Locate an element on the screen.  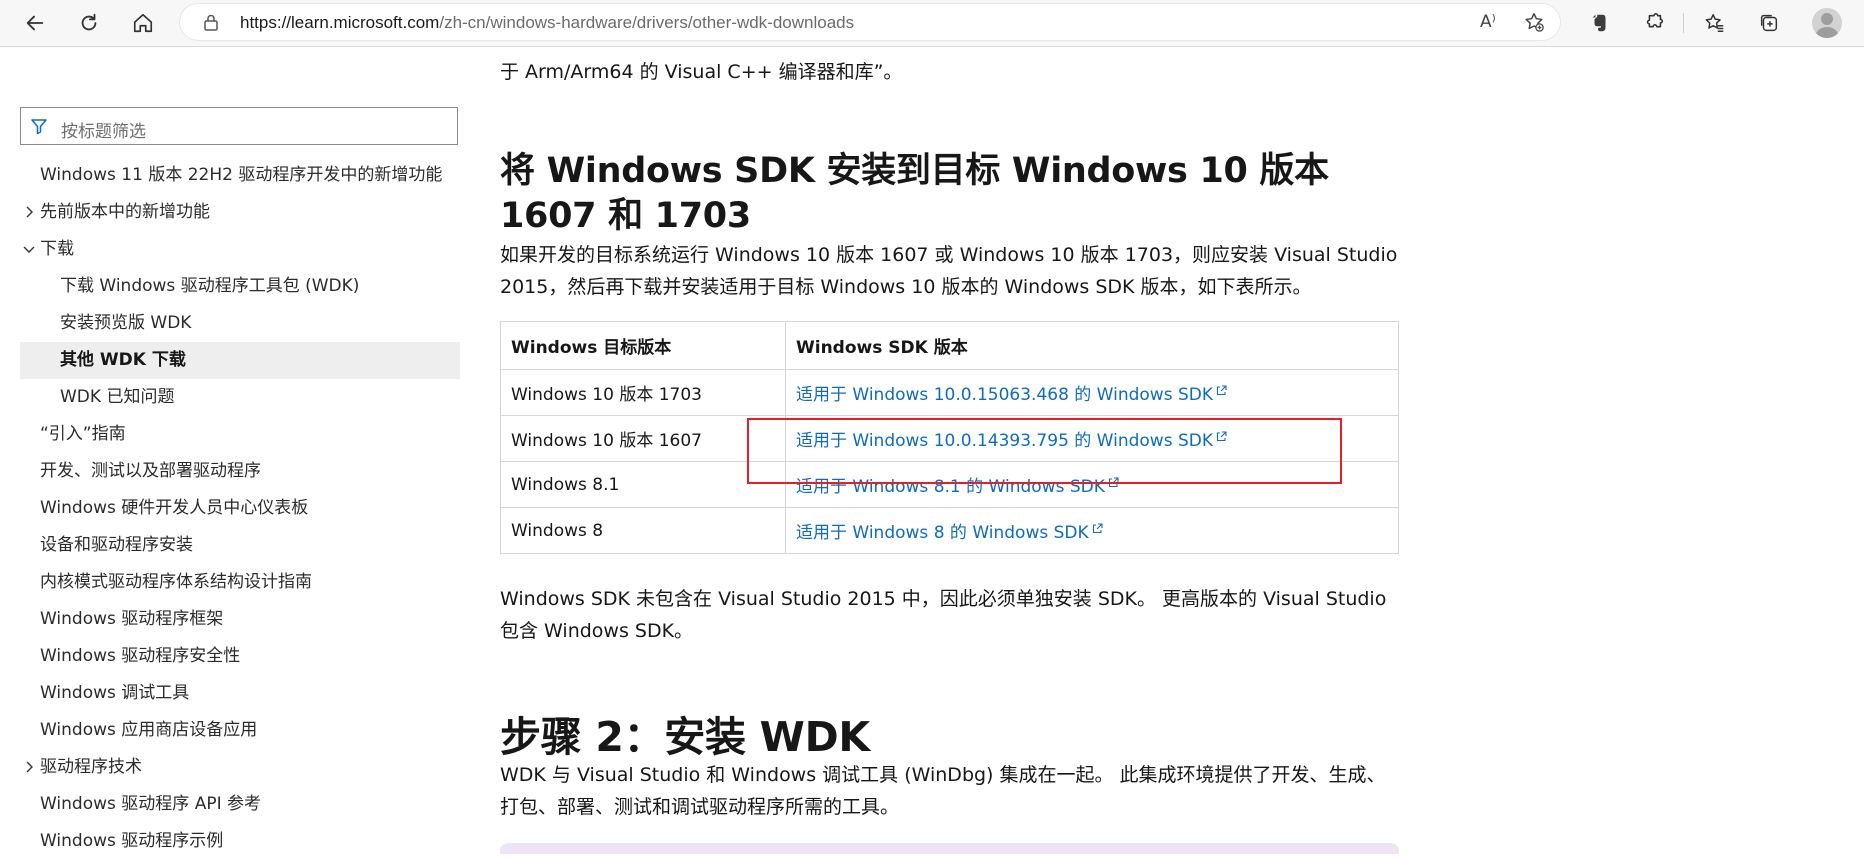
toc-item-driver-technologies: 驱动程序技术 is located at coordinates (240, 767).